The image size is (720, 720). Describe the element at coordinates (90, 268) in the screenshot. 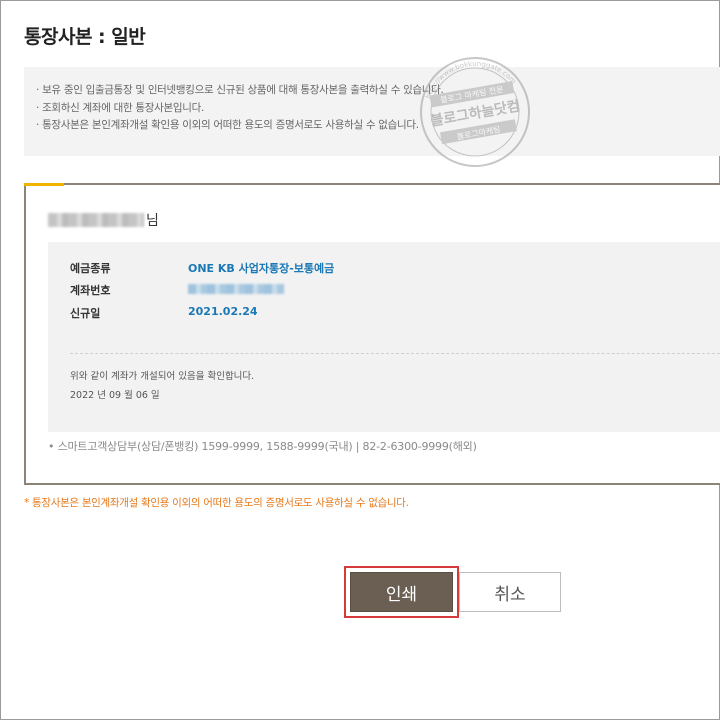

I see `deposit-type-label: 예금종류` at that location.